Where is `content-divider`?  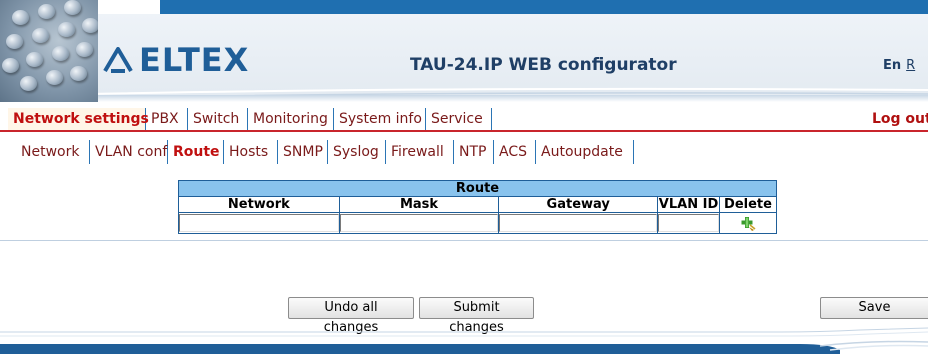 content-divider is located at coordinates (464, 240).